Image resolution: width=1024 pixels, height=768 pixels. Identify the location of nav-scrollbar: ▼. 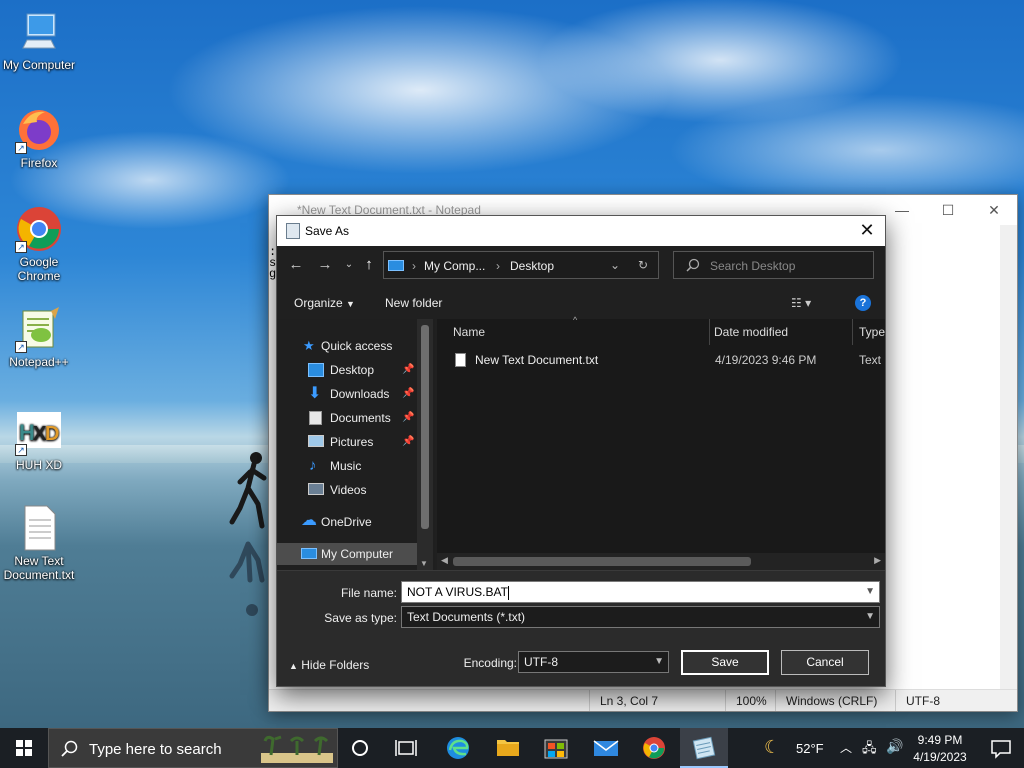
(425, 444).